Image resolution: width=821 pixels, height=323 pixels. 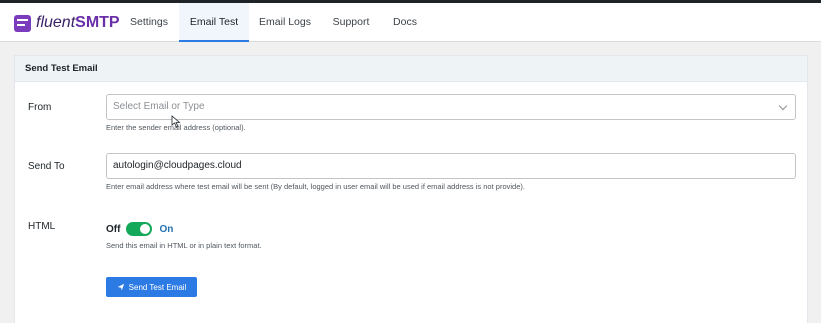 I want to click on from-email-placeholder: Select Email or Type, so click(x=159, y=106).